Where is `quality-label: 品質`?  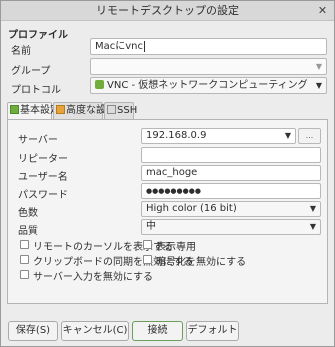 quality-label: 品質 is located at coordinates (28, 231).